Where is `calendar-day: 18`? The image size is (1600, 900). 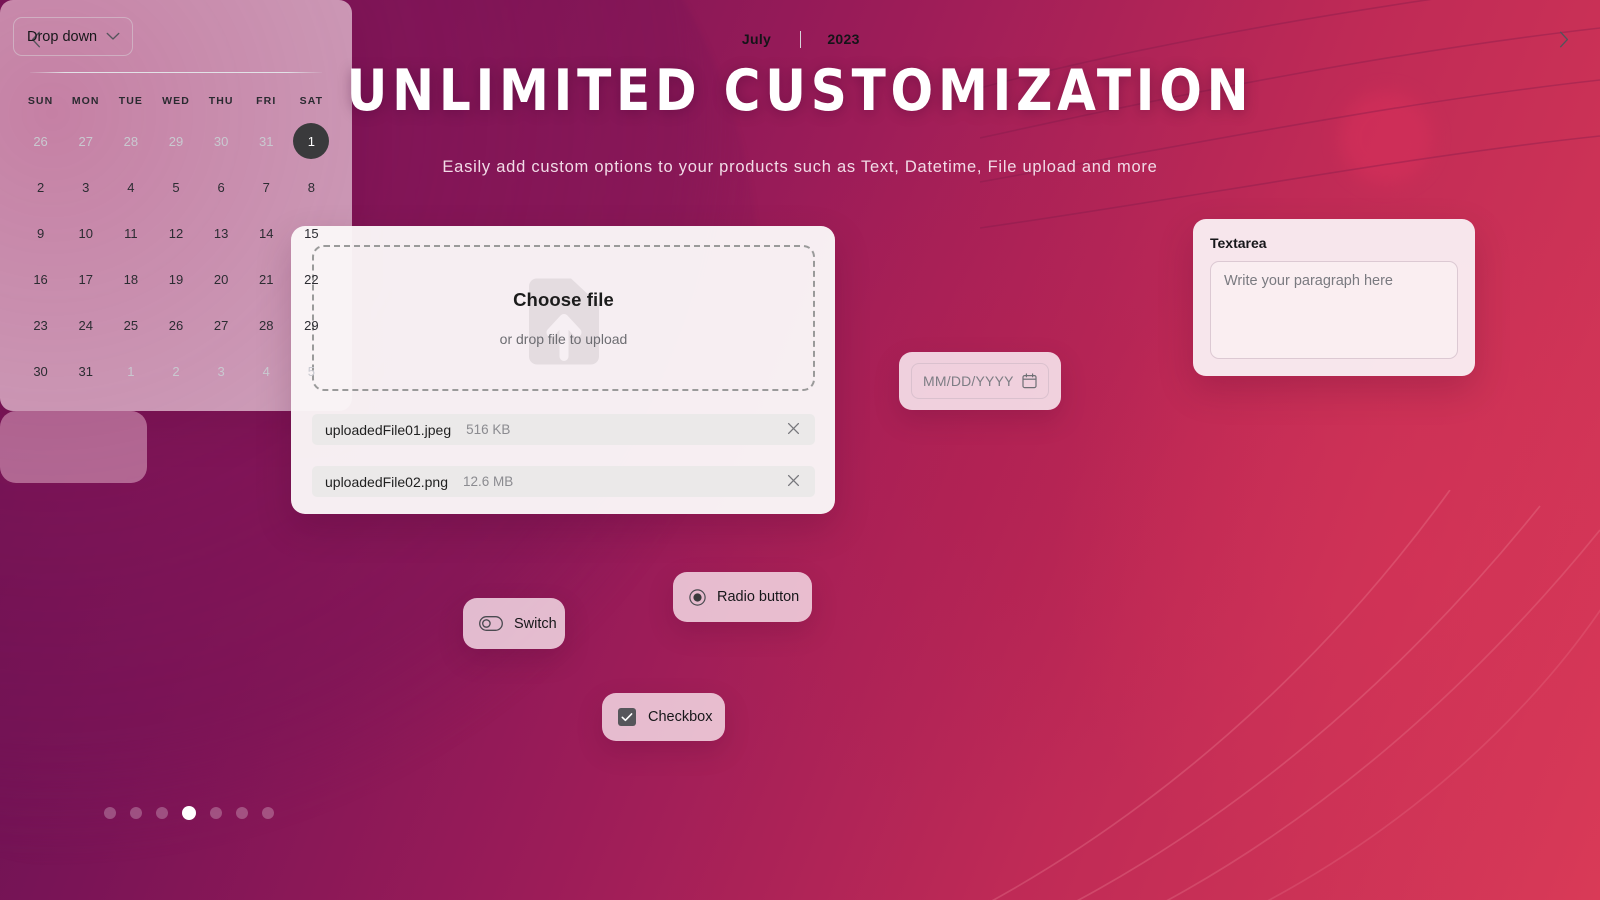 calendar-day: 18 is located at coordinates (130, 279).